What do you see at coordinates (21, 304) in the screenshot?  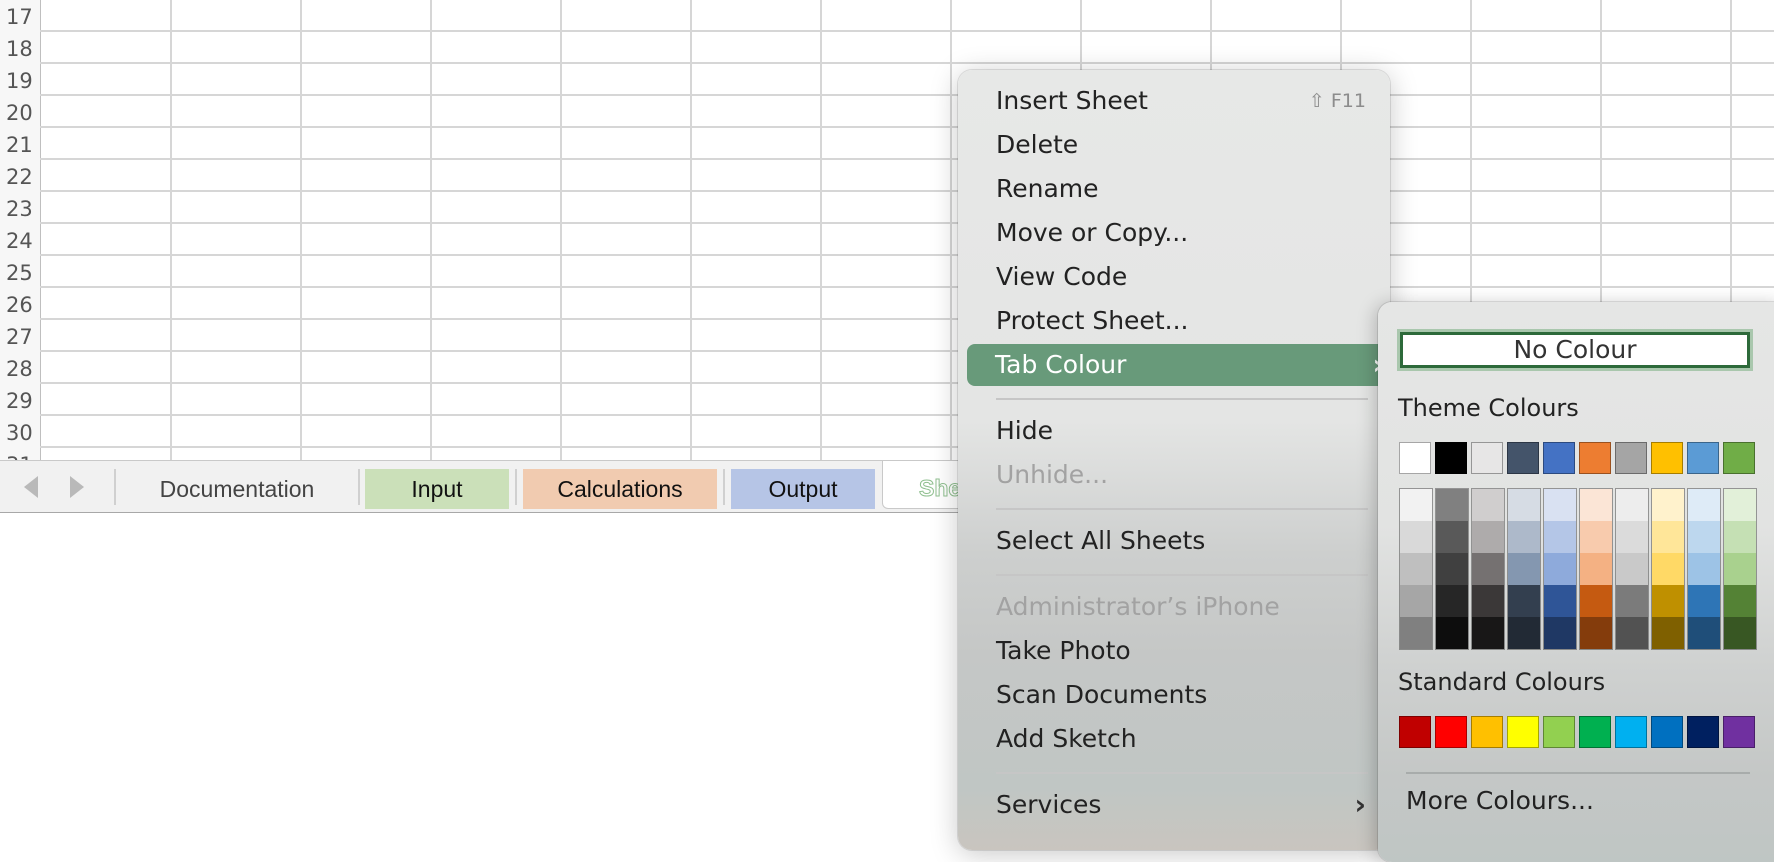 I see `row-number: 26` at bounding box center [21, 304].